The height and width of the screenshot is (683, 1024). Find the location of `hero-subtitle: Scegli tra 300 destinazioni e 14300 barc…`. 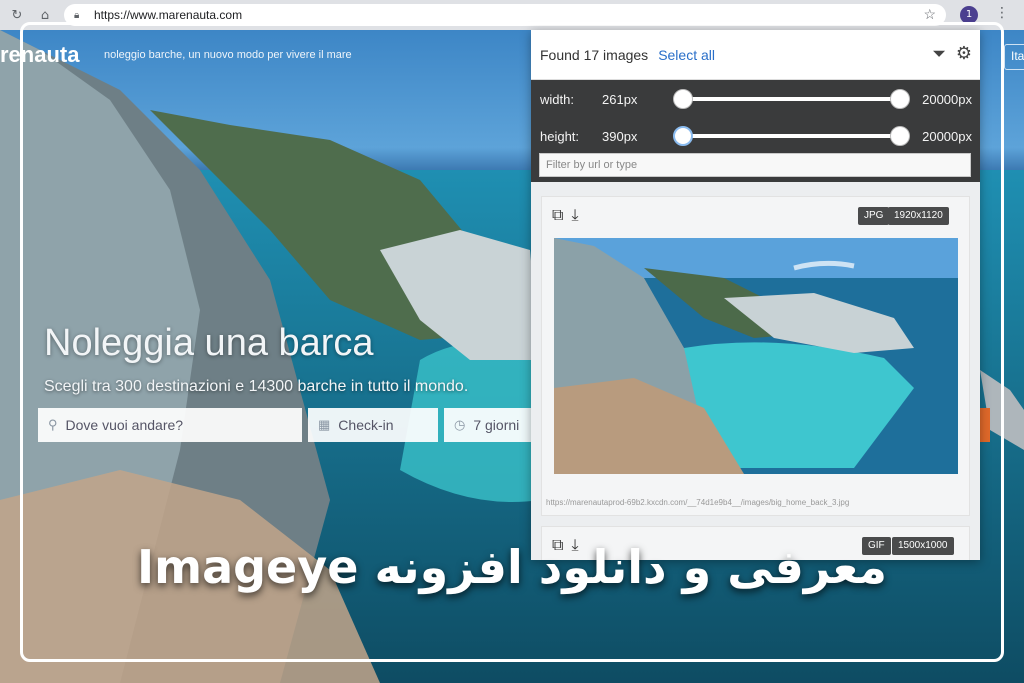

hero-subtitle: Scegli tra 300 destinazioni e 14300 barc… is located at coordinates (256, 386).